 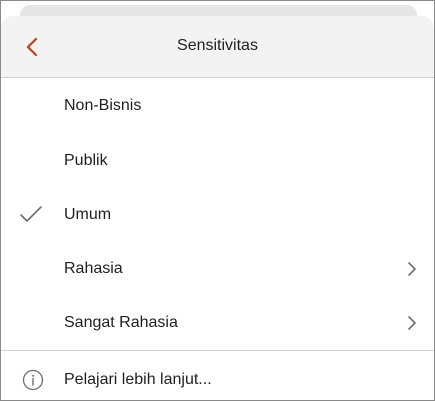 What do you see at coordinates (121, 322) in the screenshot?
I see `list-item-label: Sangat Rahasia` at bounding box center [121, 322].